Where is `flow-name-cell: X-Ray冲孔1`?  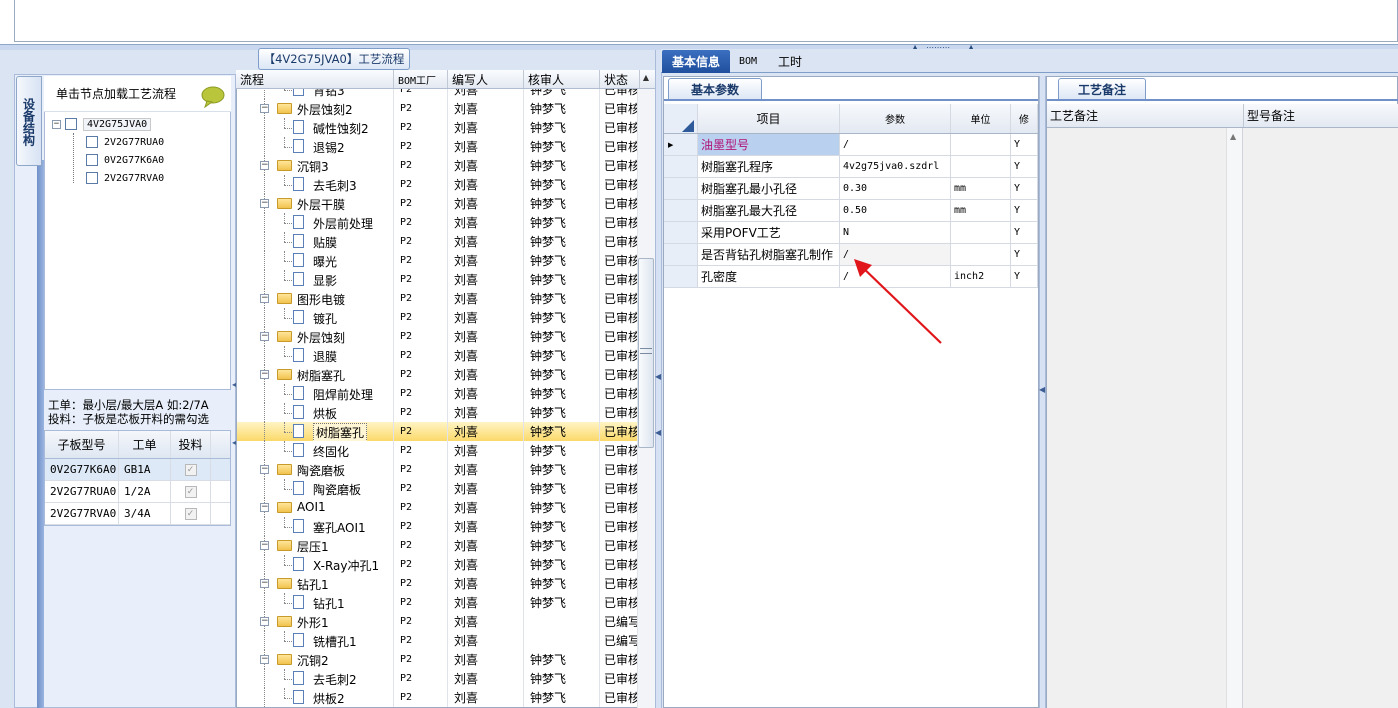
flow-name-cell: X-Ray冲孔1 is located at coordinates (315, 564).